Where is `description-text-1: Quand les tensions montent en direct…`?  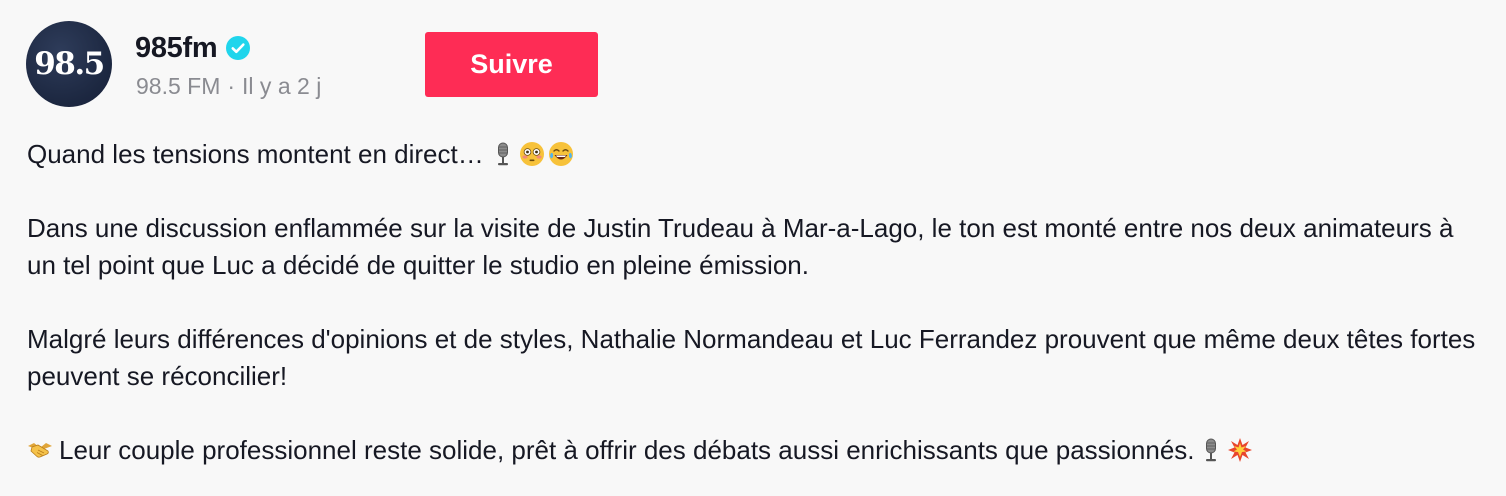 description-text-1: Quand les tensions montent en direct… is located at coordinates (255, 154).